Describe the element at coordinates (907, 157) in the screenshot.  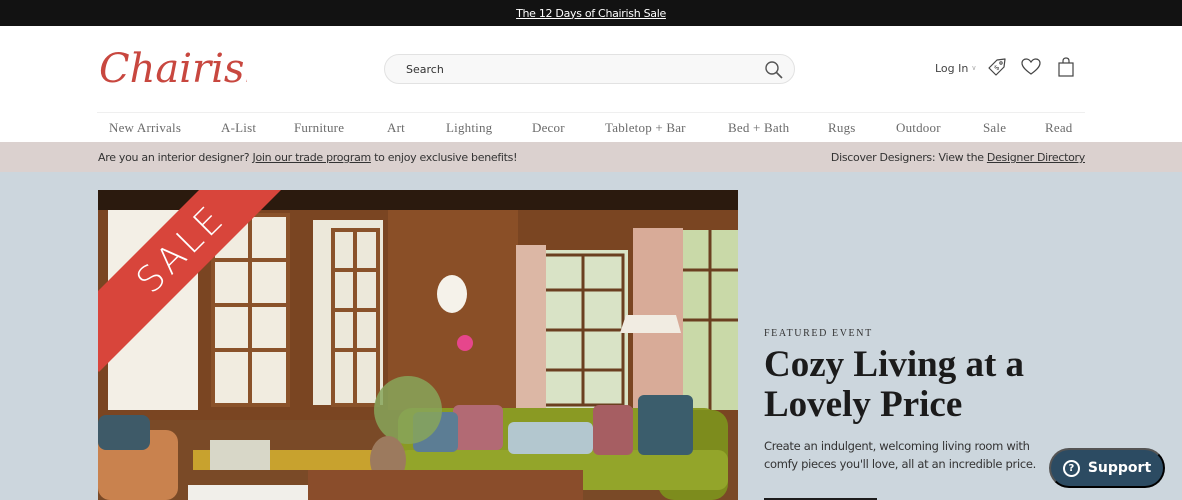
I see `directory-prefix: Discover Designers: View the` at that location.